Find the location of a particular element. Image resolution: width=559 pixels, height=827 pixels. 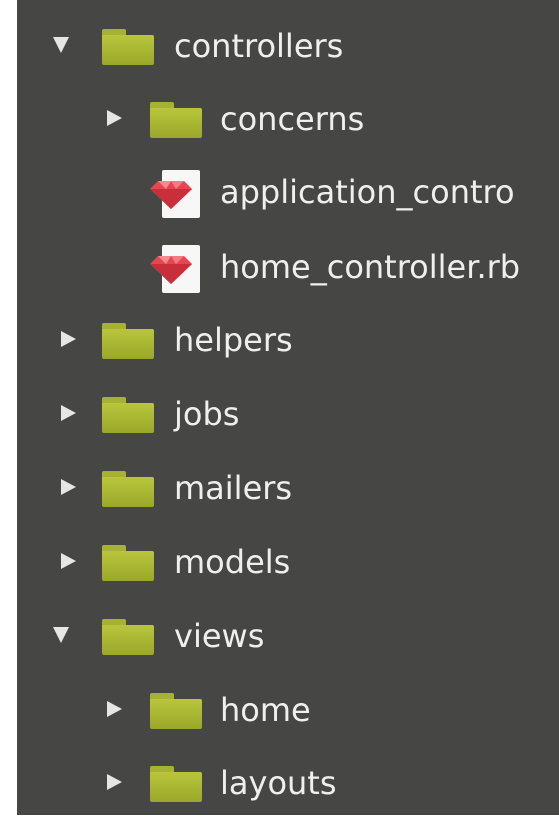

tree-item-layouts: layouts is located at coordinates (288, 783).